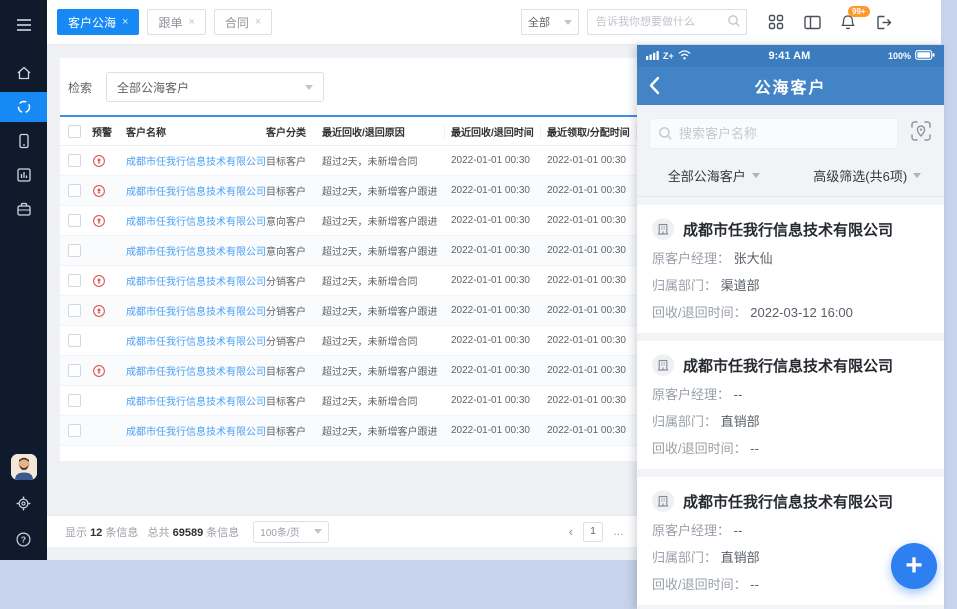  What do you see at coordinates (286, 282) in the screenshot?
I see `customer-category: 分销客户` at bounding box center [286, 282].